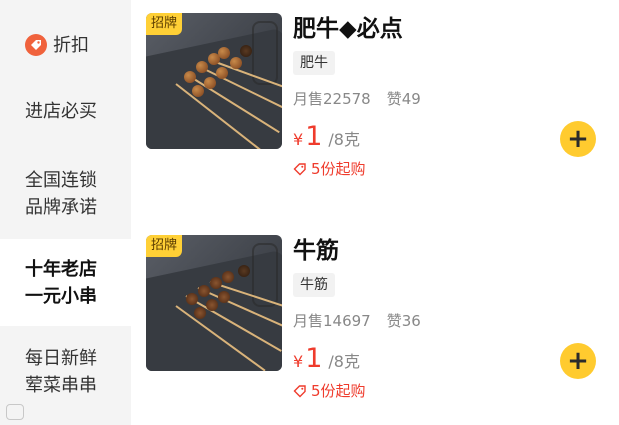 This screenshot has width=619, height=425. What do you see at coordinates (36, 45) in the screenshot?
I see `discount-icon` at bounding box center [36, 45].